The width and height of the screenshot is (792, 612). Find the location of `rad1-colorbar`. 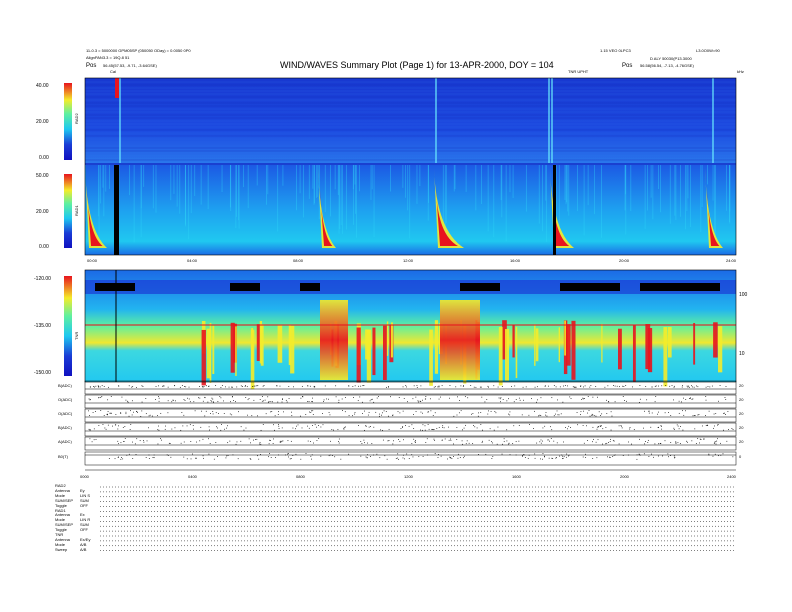

rad1-colorbar is located at coordinates (68, 211).